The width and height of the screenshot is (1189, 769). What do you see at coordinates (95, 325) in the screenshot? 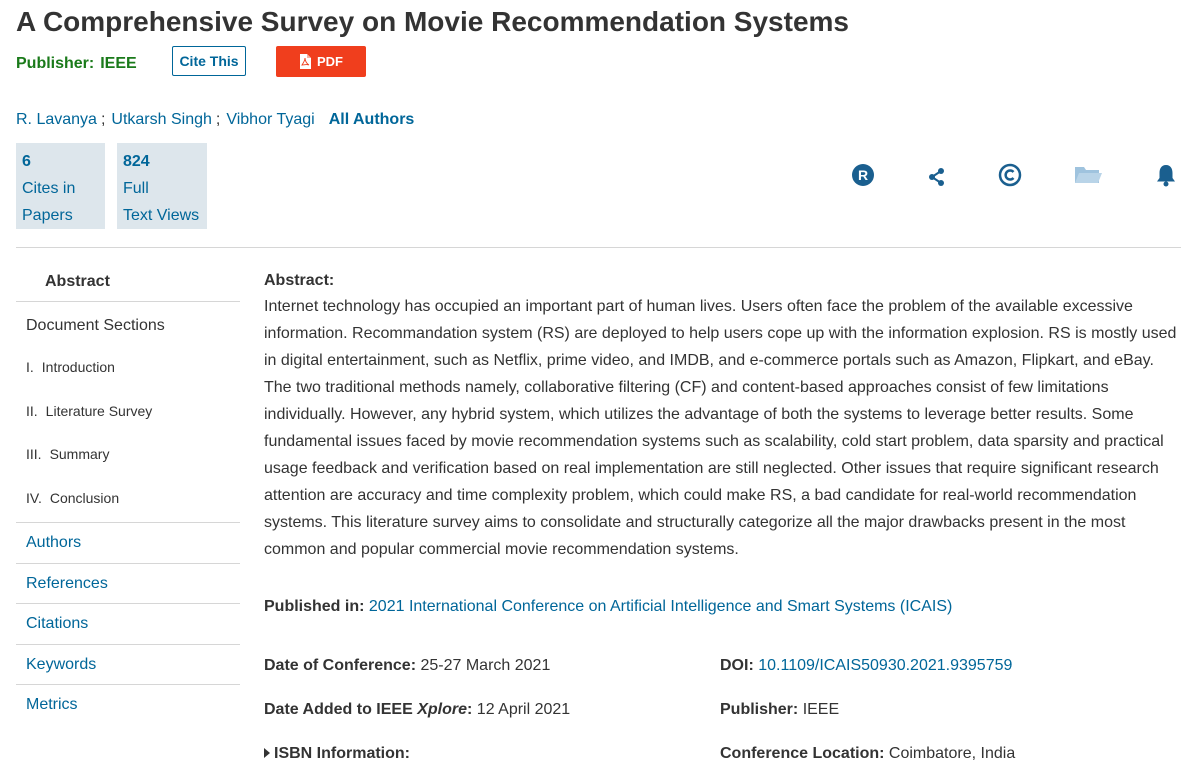
I see `sidebar-document-sections: Document Sections` at bounding box center [95, 325].